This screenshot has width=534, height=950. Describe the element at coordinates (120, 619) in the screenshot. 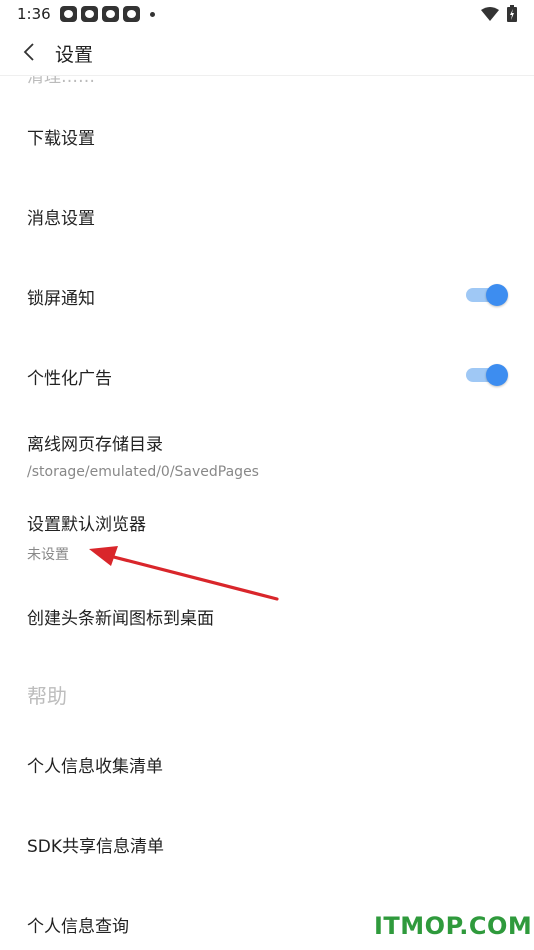

I see `create-desktop-icon-label: 创建头条新闻图标到桌面` at that location.